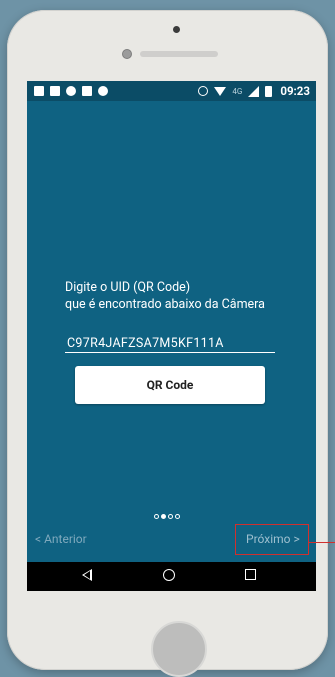 This screenshot has width=335, height=677. Describe the element at coordinates (127, 54) in the screenshot. I see `front-camera` at that location.